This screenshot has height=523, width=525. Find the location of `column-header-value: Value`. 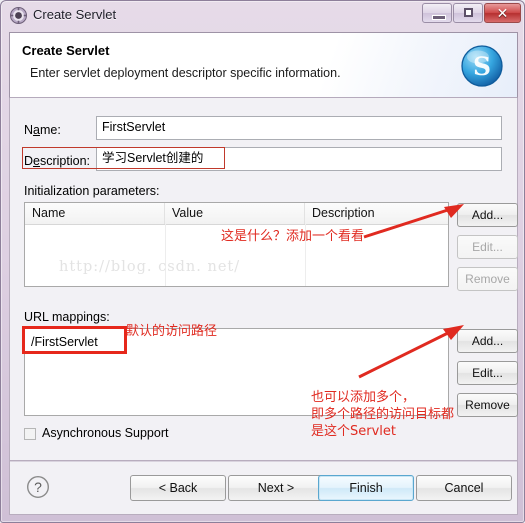

column-header-value: Value is located at coordinates (235, 213).